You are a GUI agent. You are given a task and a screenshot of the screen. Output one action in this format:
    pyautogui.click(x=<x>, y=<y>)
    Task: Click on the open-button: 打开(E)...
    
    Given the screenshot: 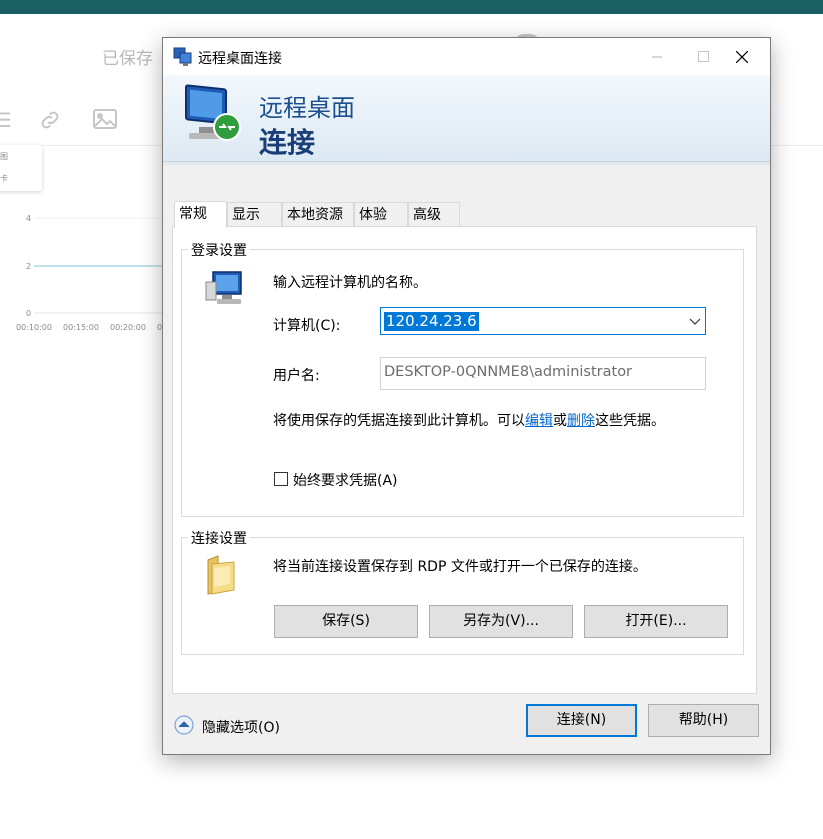 What is the action you would take?
    pyautogui.click(x=656, y=621)
    